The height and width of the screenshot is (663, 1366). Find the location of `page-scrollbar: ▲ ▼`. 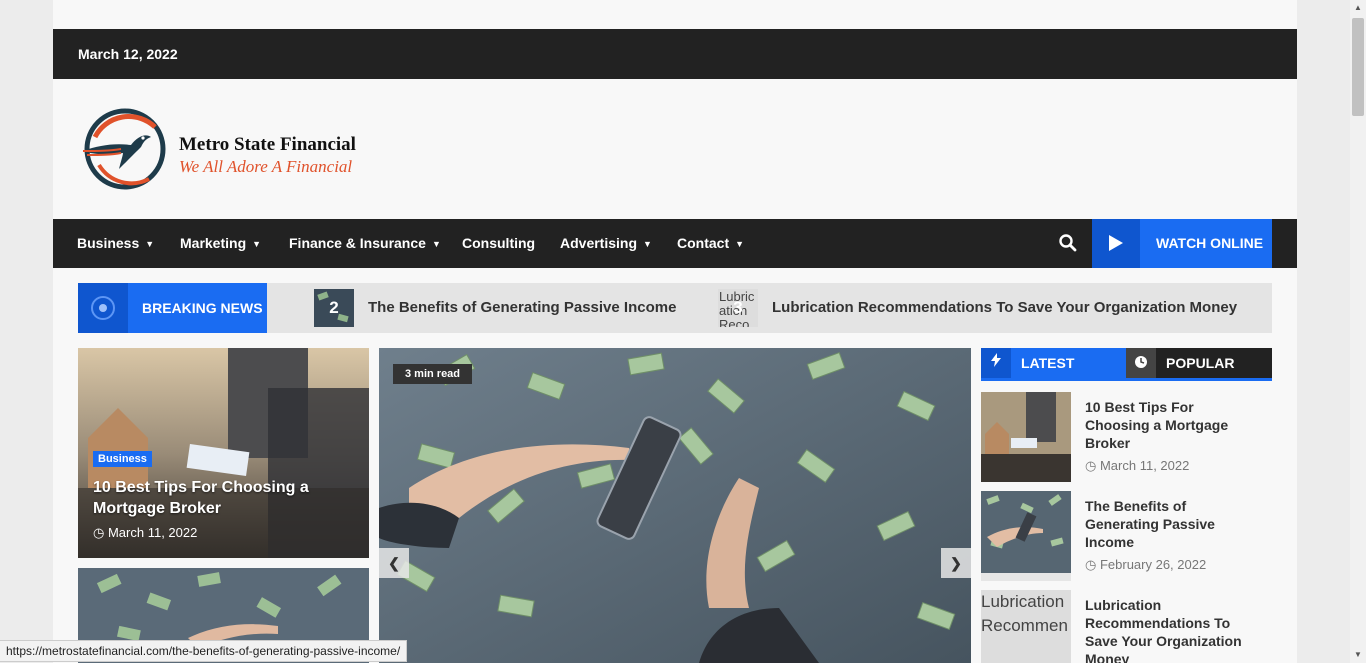

page-scrollbar: ▲ ▼ is located at coordinates (1358, 331).